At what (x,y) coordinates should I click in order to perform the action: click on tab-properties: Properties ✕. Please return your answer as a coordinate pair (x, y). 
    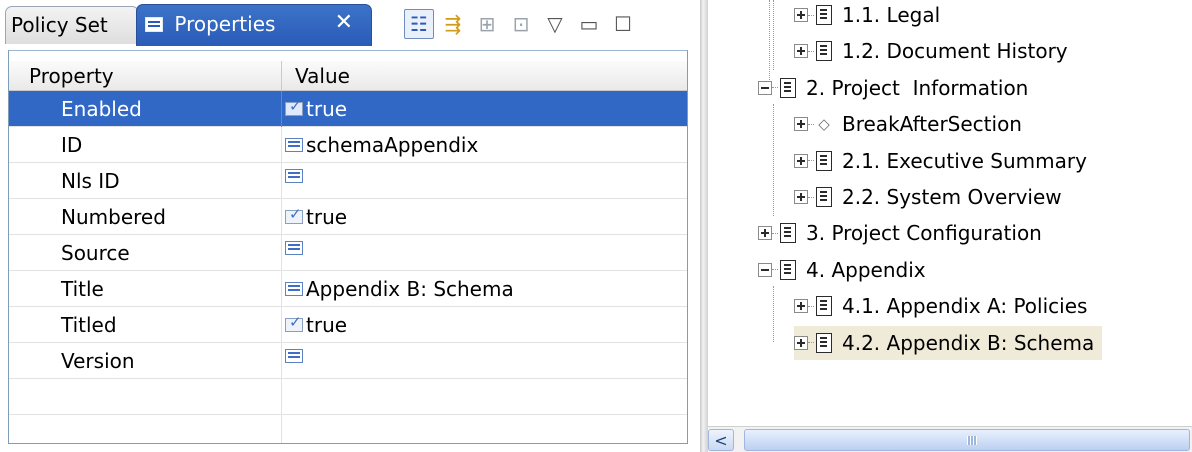
    Looking at the image, I should click on (254, 25).